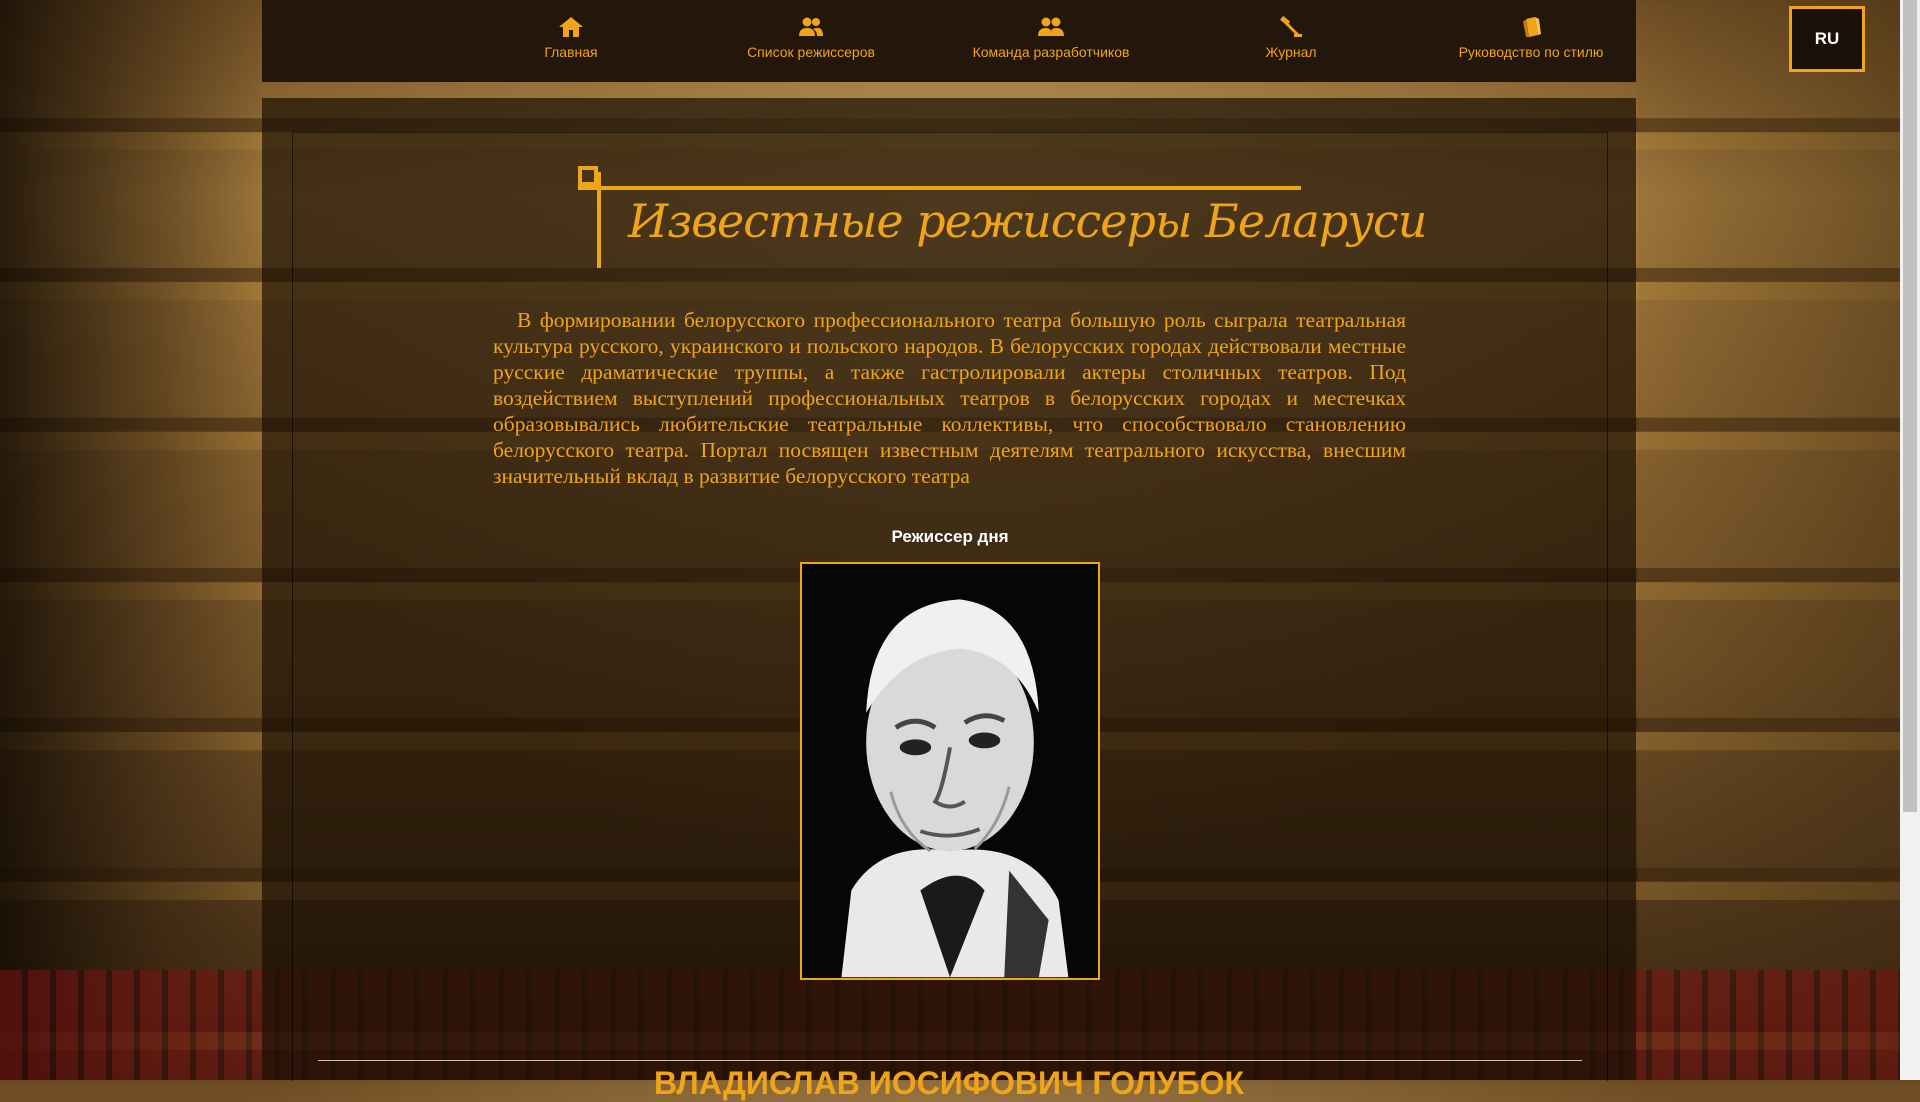 This screenshot has height=1102, width=1920. I want to click on section-divider, so click(950, 1060).